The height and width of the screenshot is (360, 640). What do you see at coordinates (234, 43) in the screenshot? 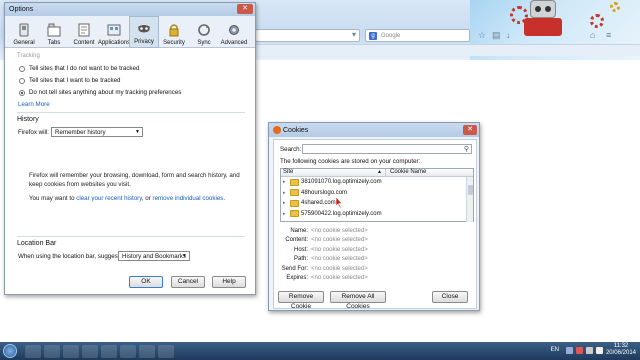
I see `tab-label: Advanced` at bounding box center [234, 43].